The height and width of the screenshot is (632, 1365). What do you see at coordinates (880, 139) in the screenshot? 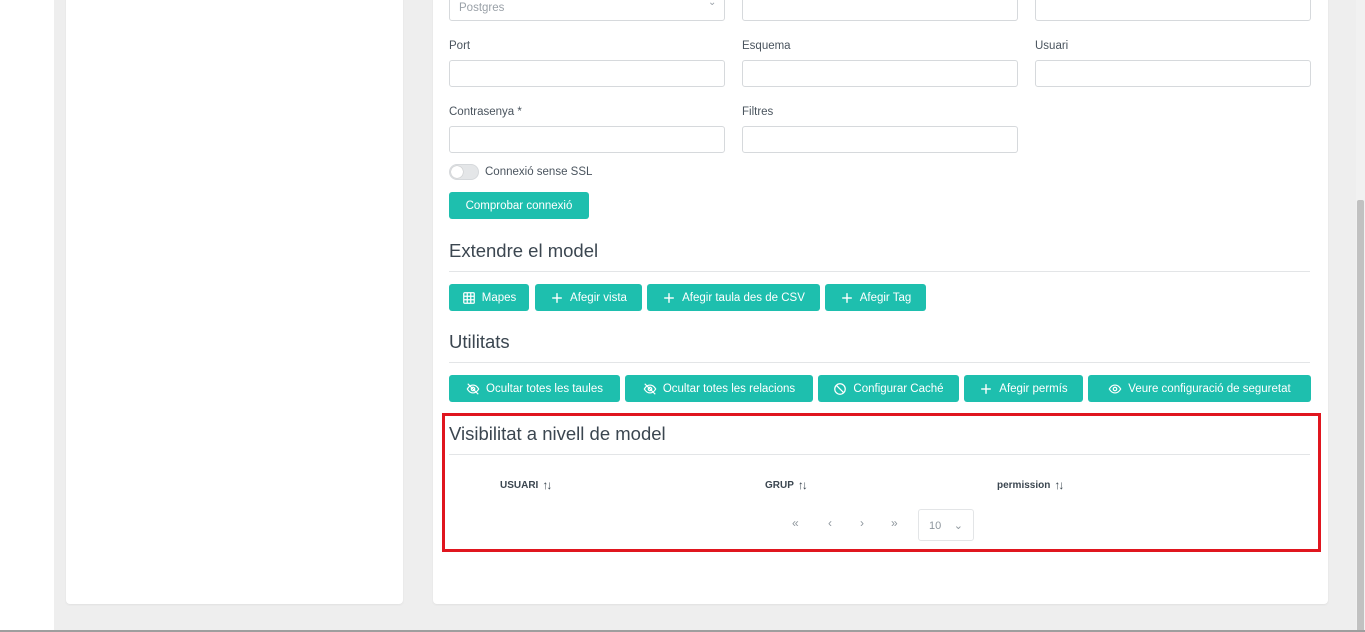
I see `filters-field` at bounding box center [880, 139].